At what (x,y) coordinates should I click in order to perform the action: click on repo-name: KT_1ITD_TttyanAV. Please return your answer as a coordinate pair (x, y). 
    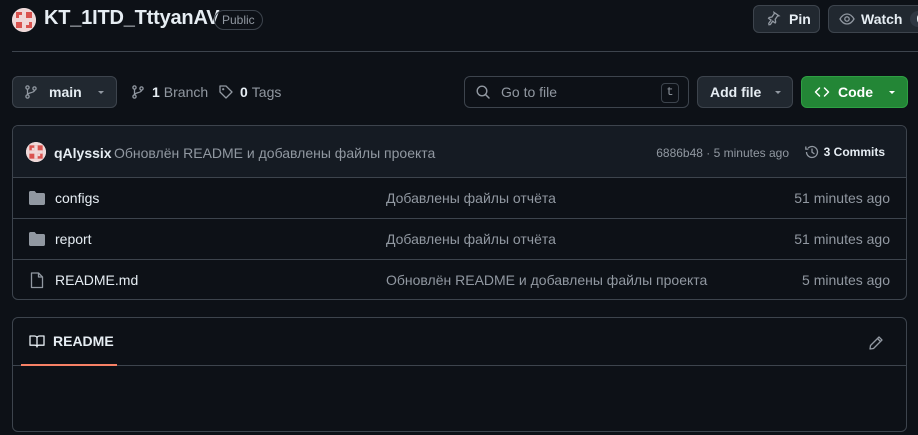
    Looking at the image, I should click on (132, 18).